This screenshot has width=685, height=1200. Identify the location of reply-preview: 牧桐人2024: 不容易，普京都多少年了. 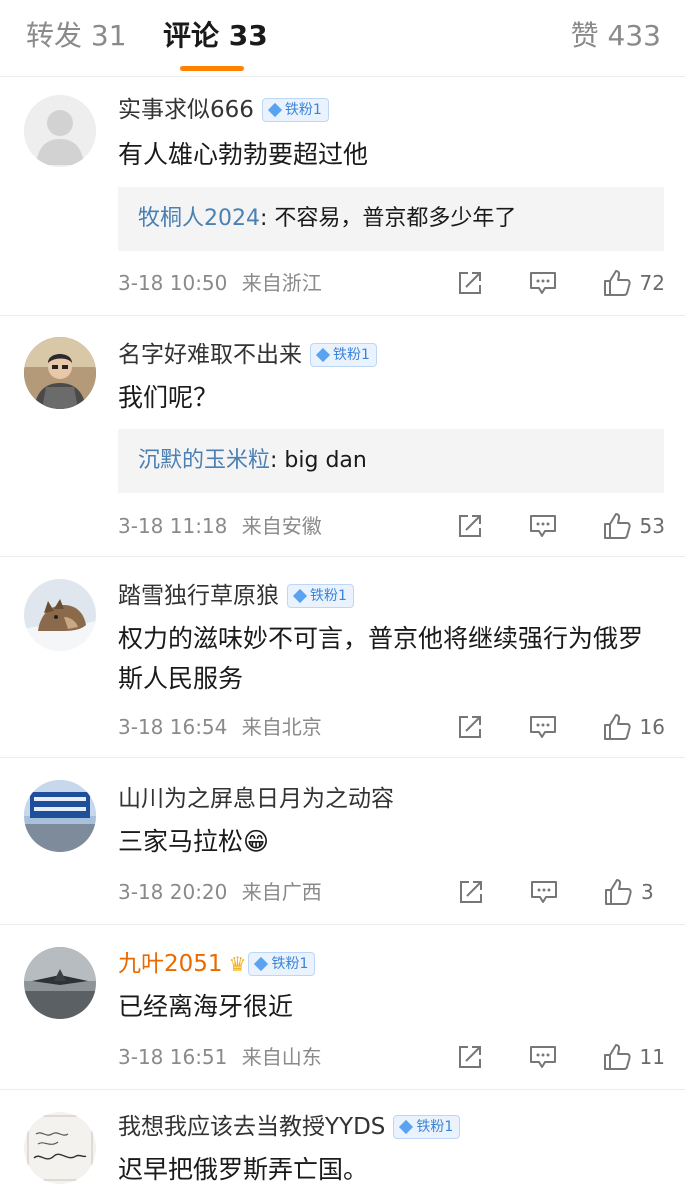
(391, 219).